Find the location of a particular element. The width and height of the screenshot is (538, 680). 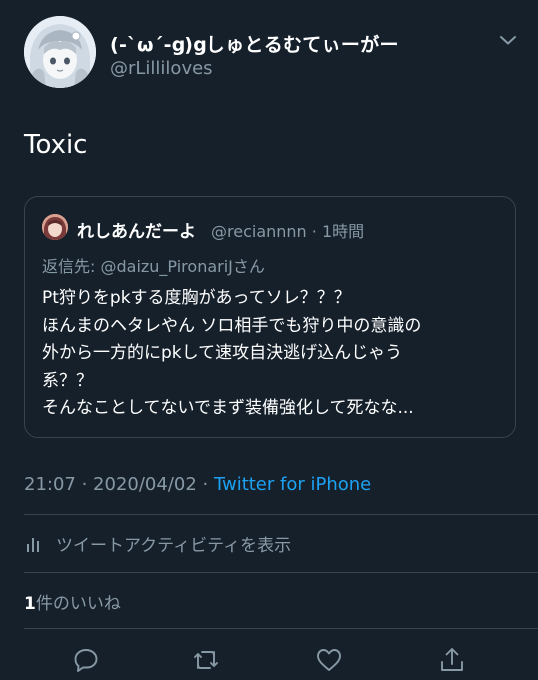

reply-prefix: 返信先: is located at coordinates (71, 266).